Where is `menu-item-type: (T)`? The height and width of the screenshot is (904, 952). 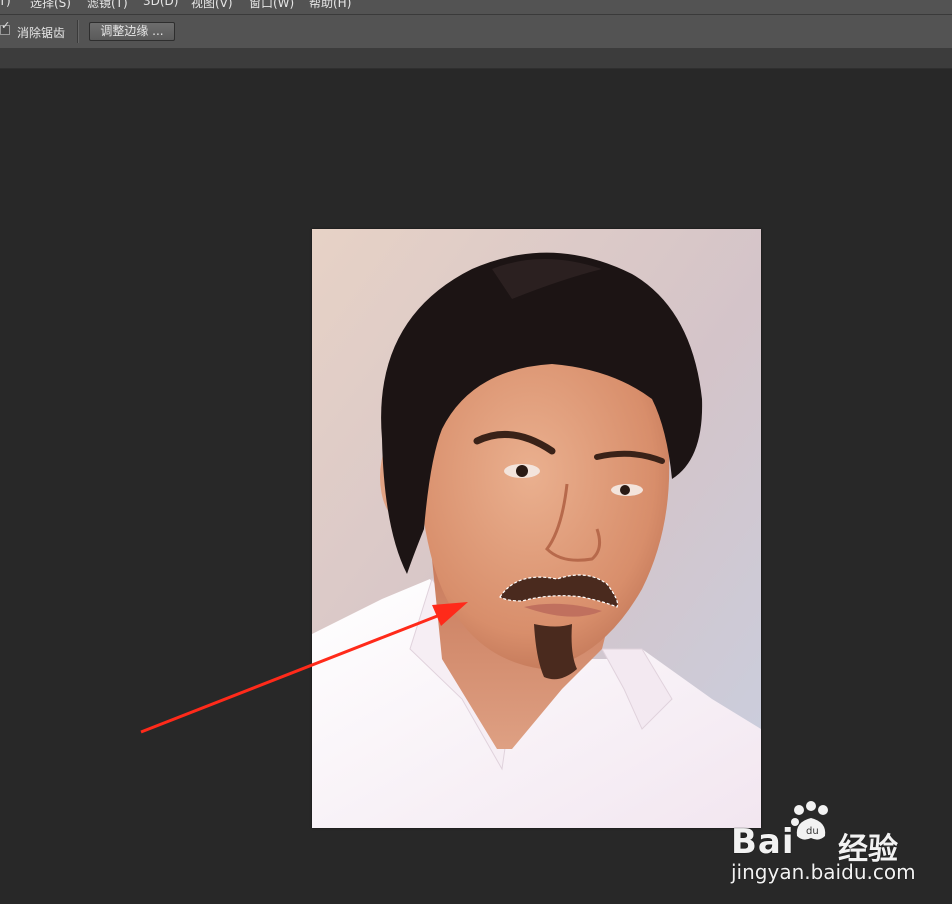 menu-item-type: (T) is located at coordinates (5, 4).